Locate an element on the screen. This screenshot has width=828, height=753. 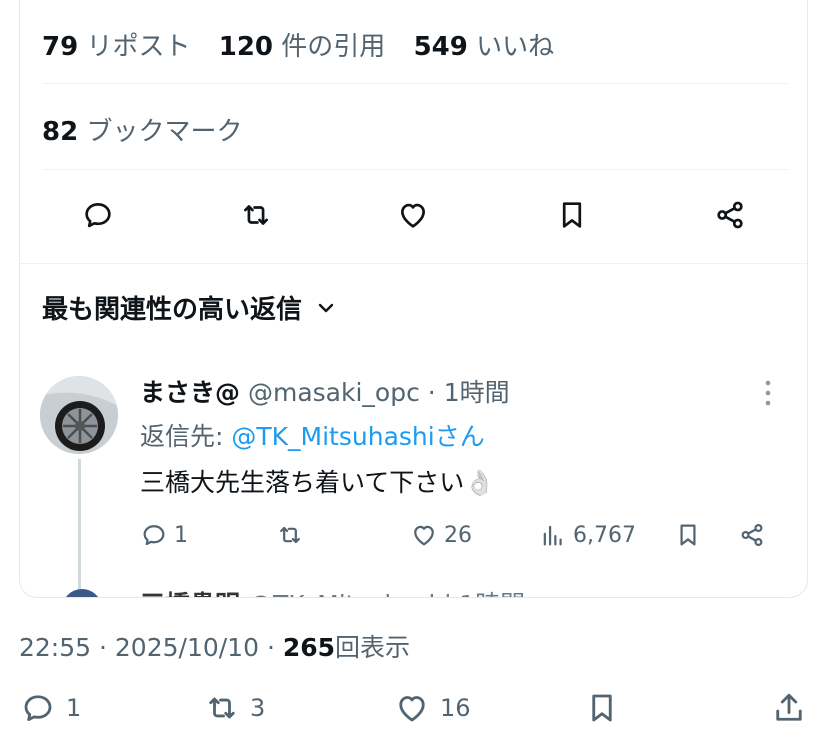
tweet-date: 2025/10/10 is located at coordinates (187, 647).